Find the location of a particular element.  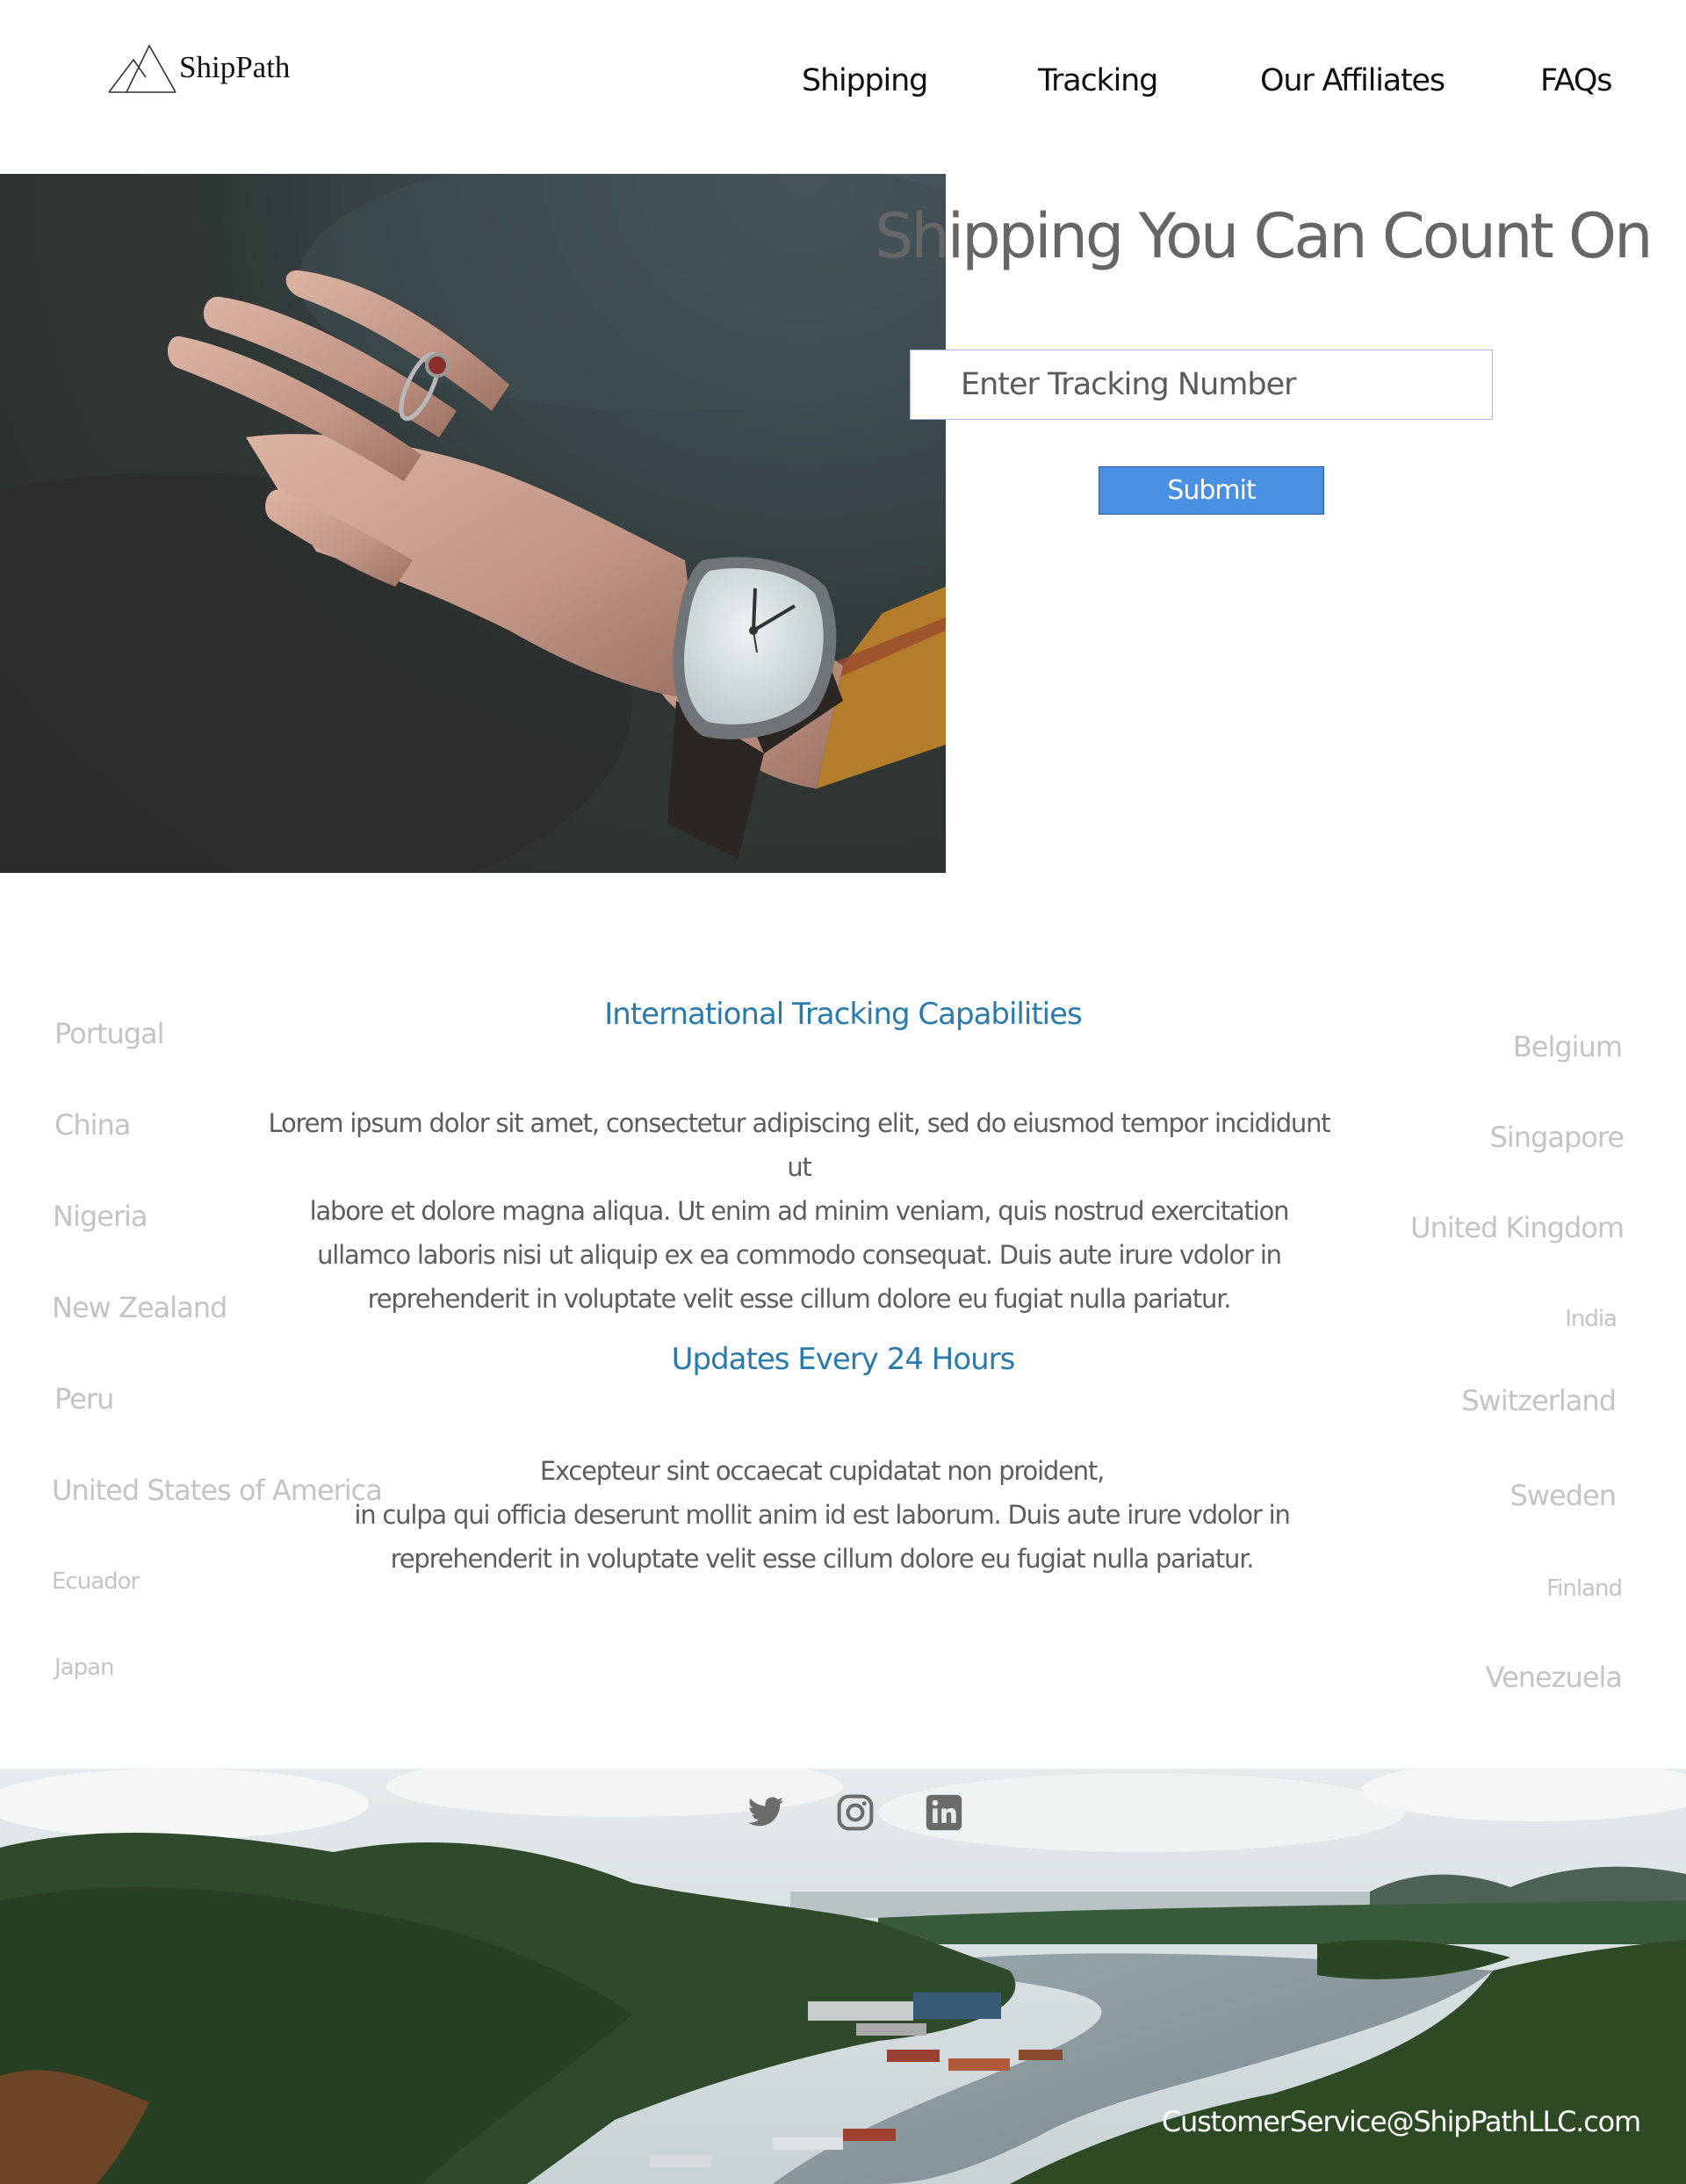

country-sweden: Sweden is located at coordinates (1563, 1495).